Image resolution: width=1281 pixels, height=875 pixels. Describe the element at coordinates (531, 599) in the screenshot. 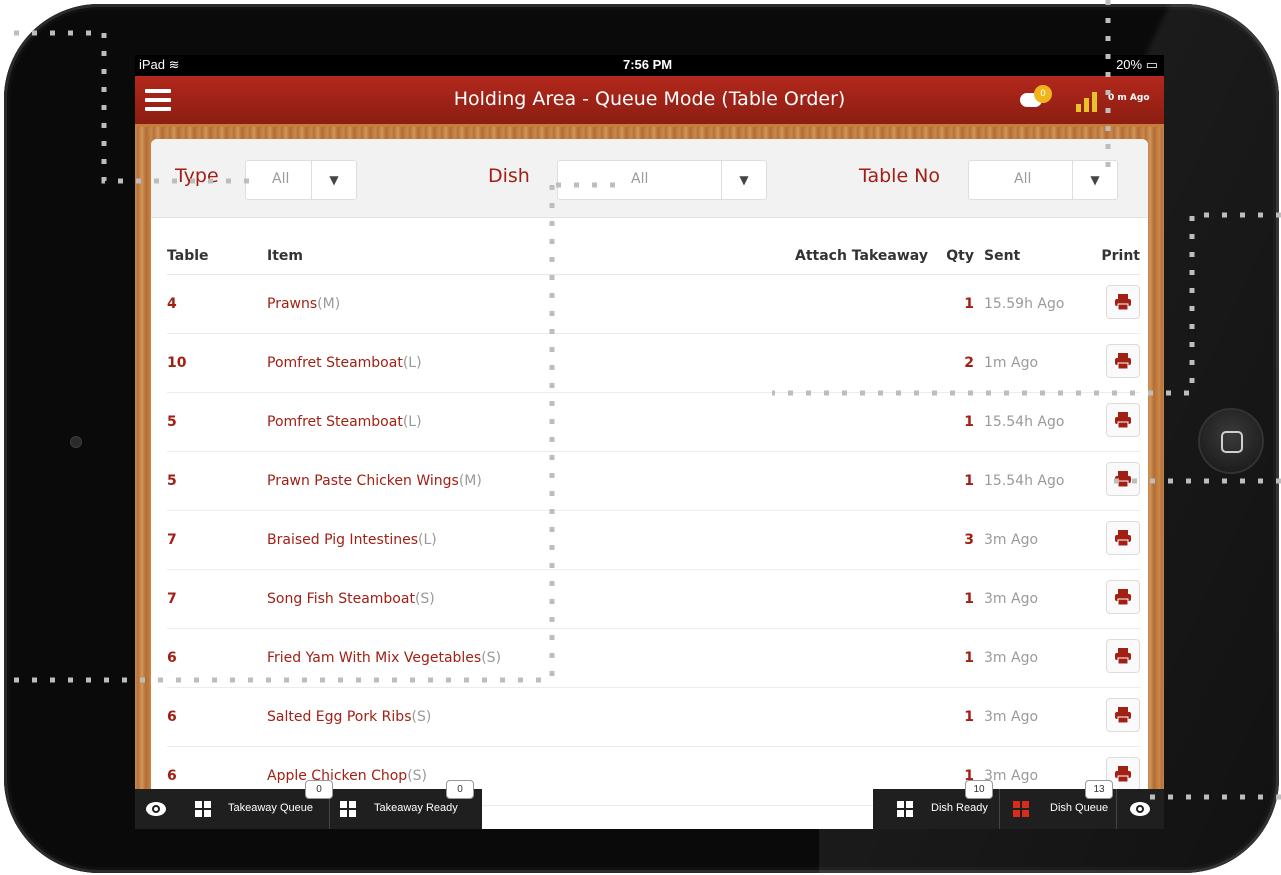

I see `row-item: Song Fish Steamboat(S)` at that location.